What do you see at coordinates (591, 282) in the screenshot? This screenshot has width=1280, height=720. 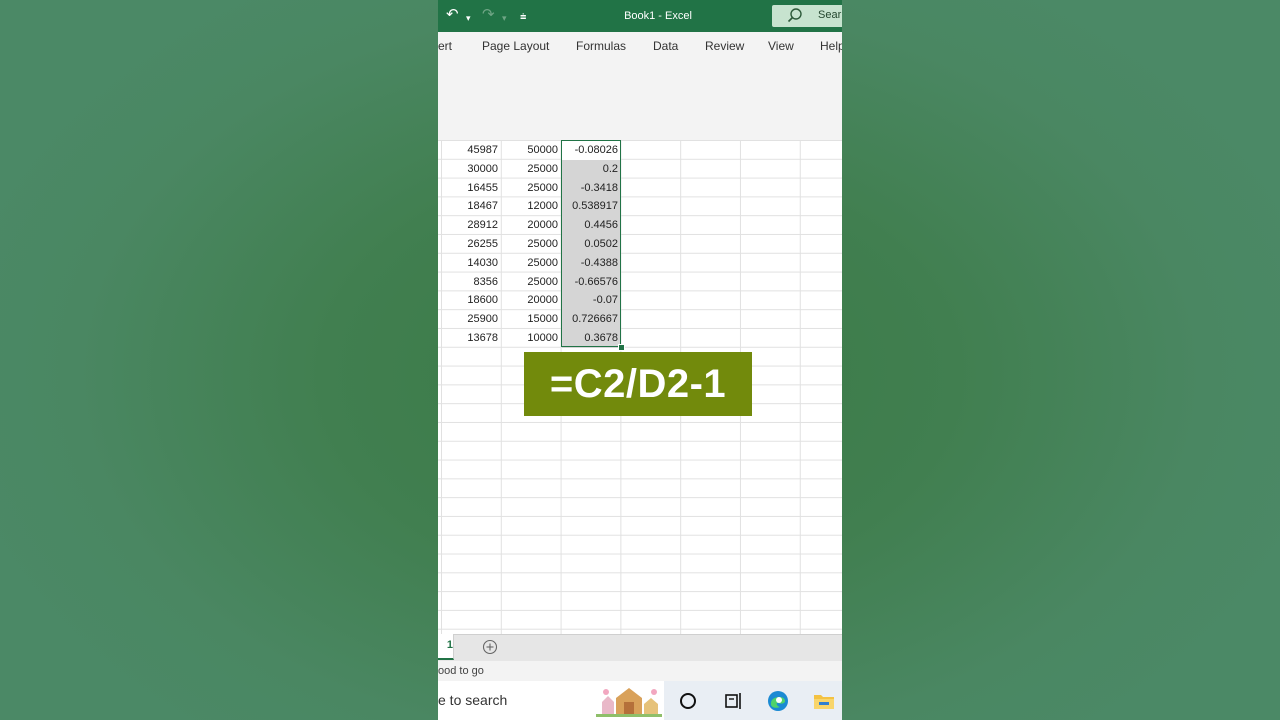 I see `cell-result: -0.66576` at bounding box center [591, 282].